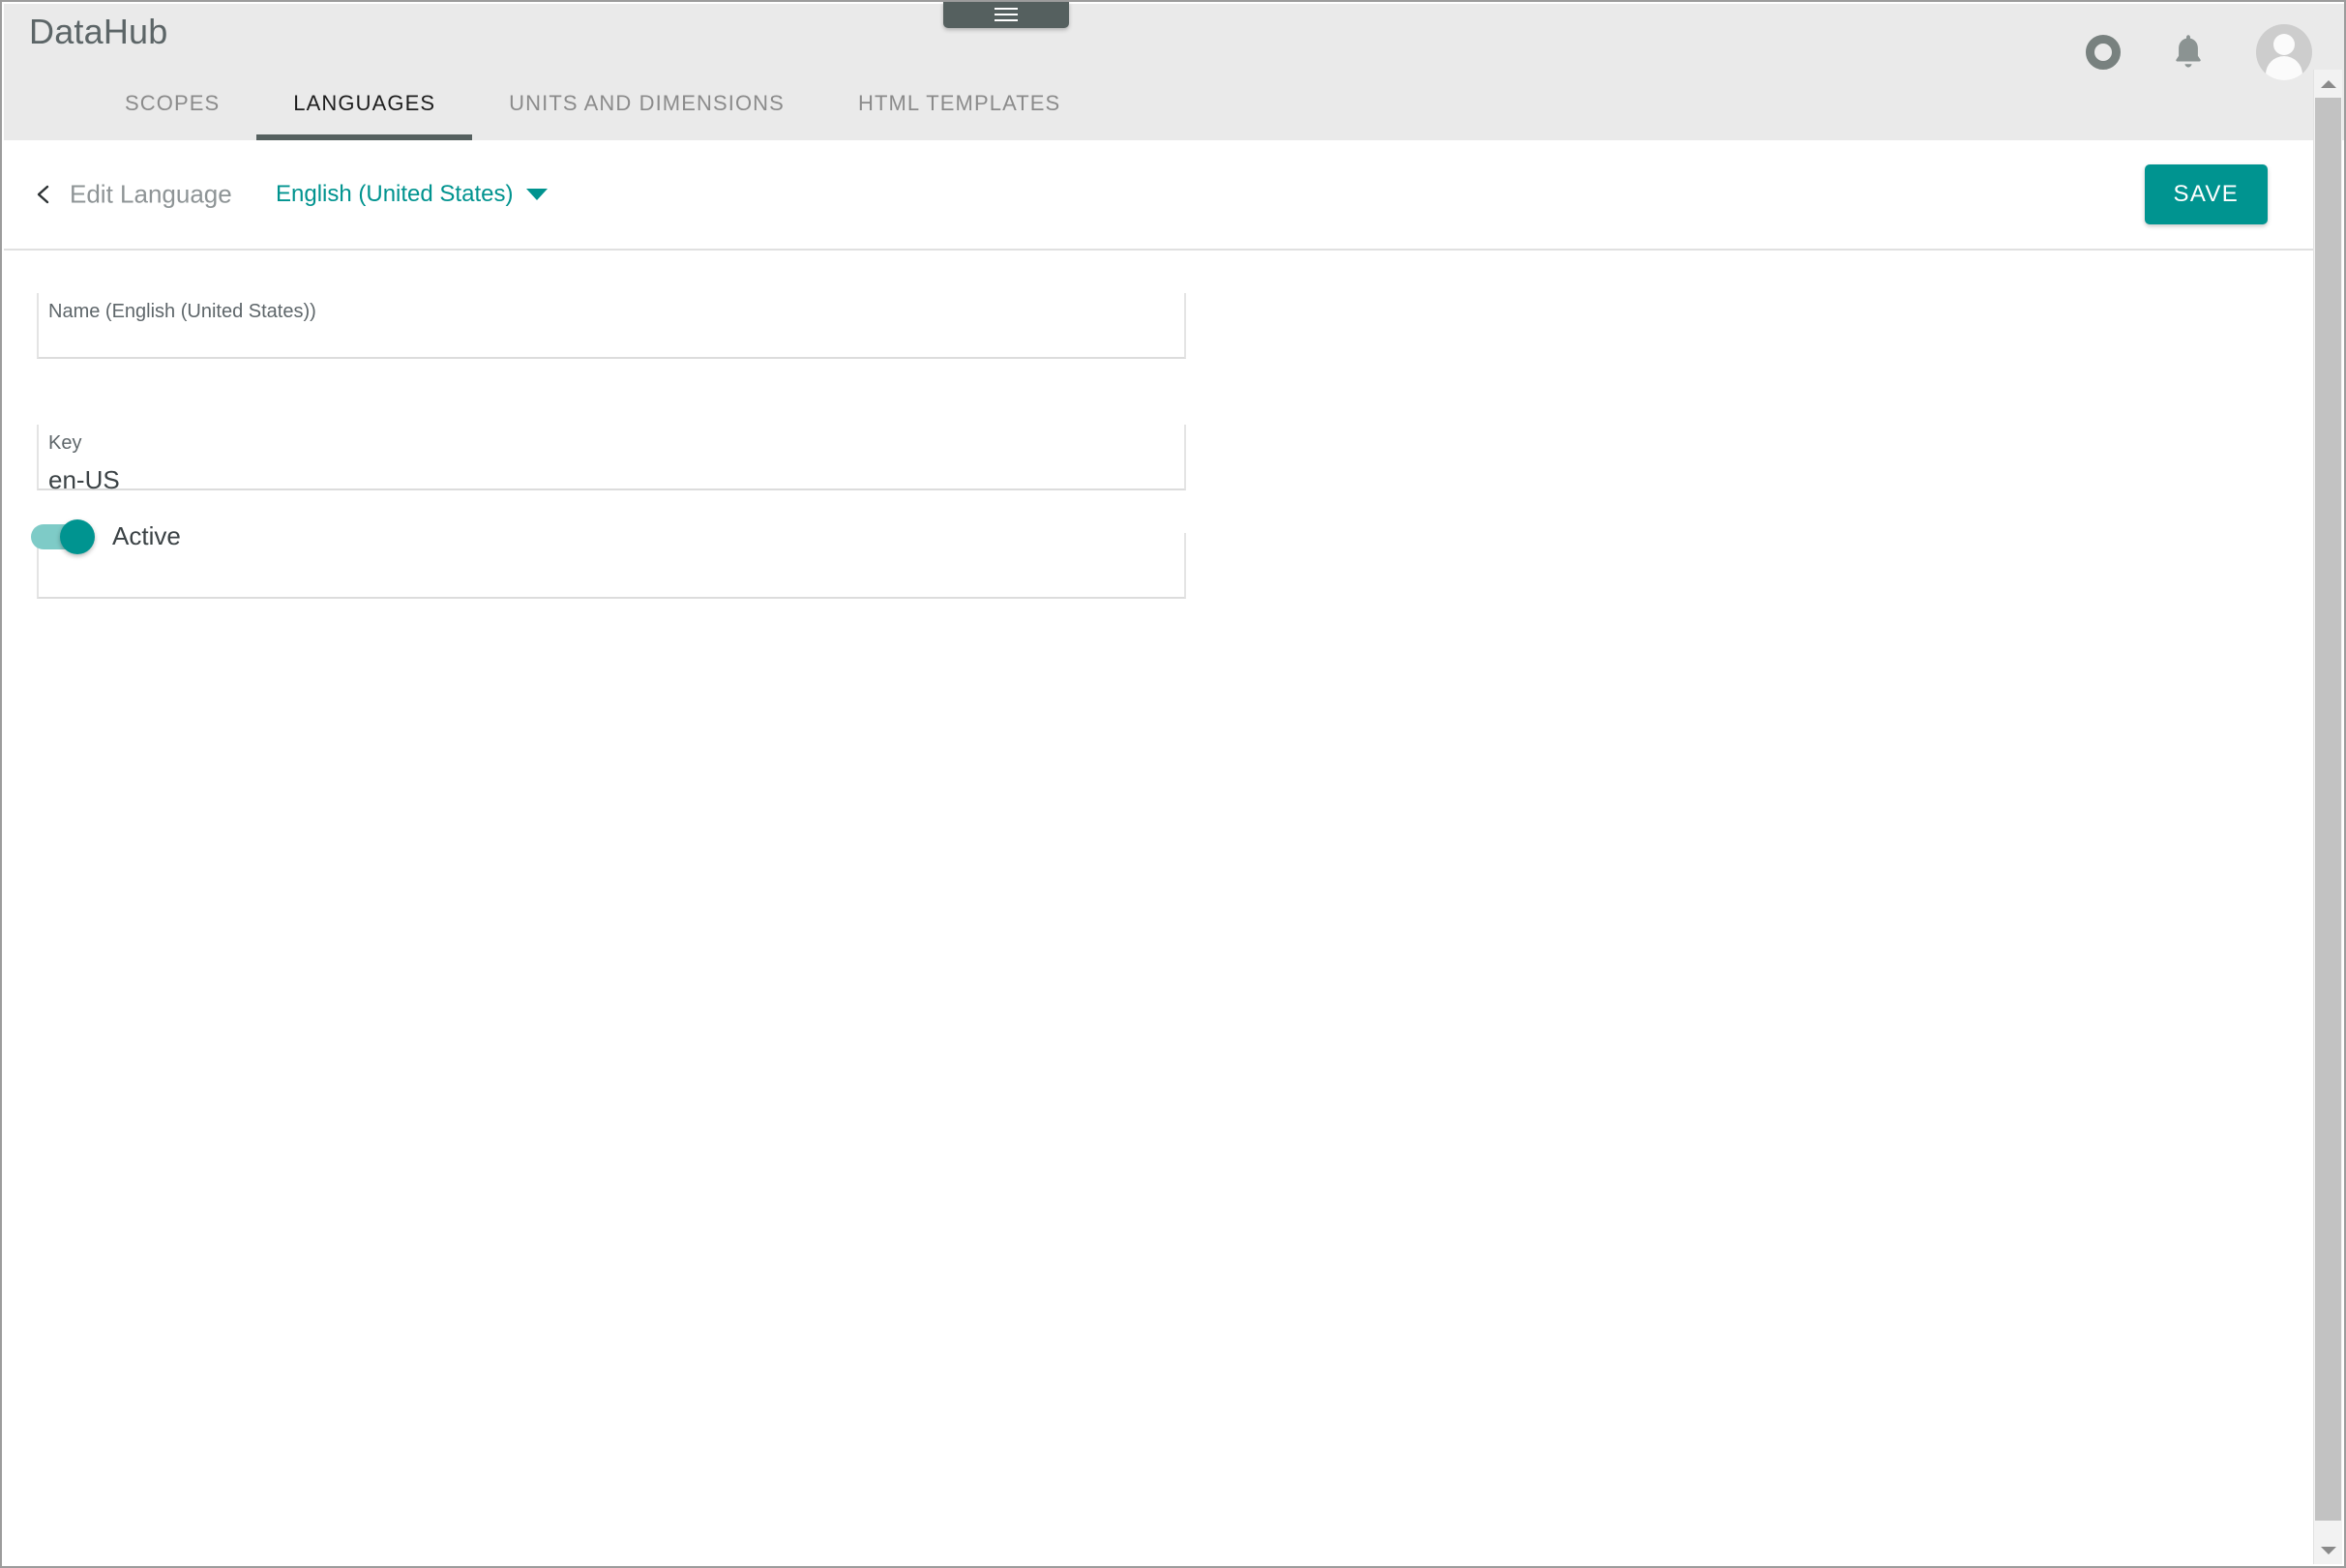 The image size is (2346, 1568). I want to click on ring-icon, so click(2103, 53).